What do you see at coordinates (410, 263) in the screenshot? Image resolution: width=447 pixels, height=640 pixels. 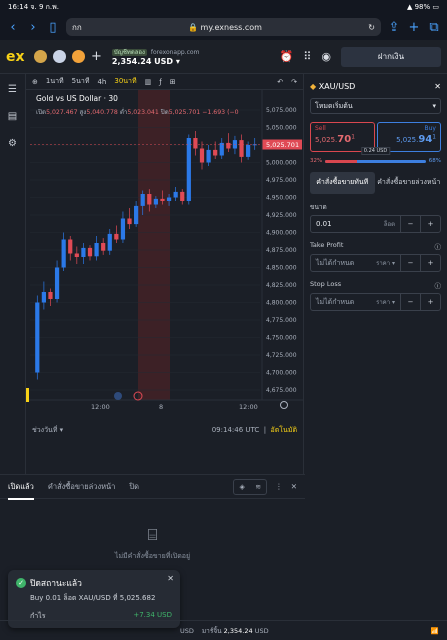 I see `take-profit-minus-button: −` at bounding box center [410, 263].